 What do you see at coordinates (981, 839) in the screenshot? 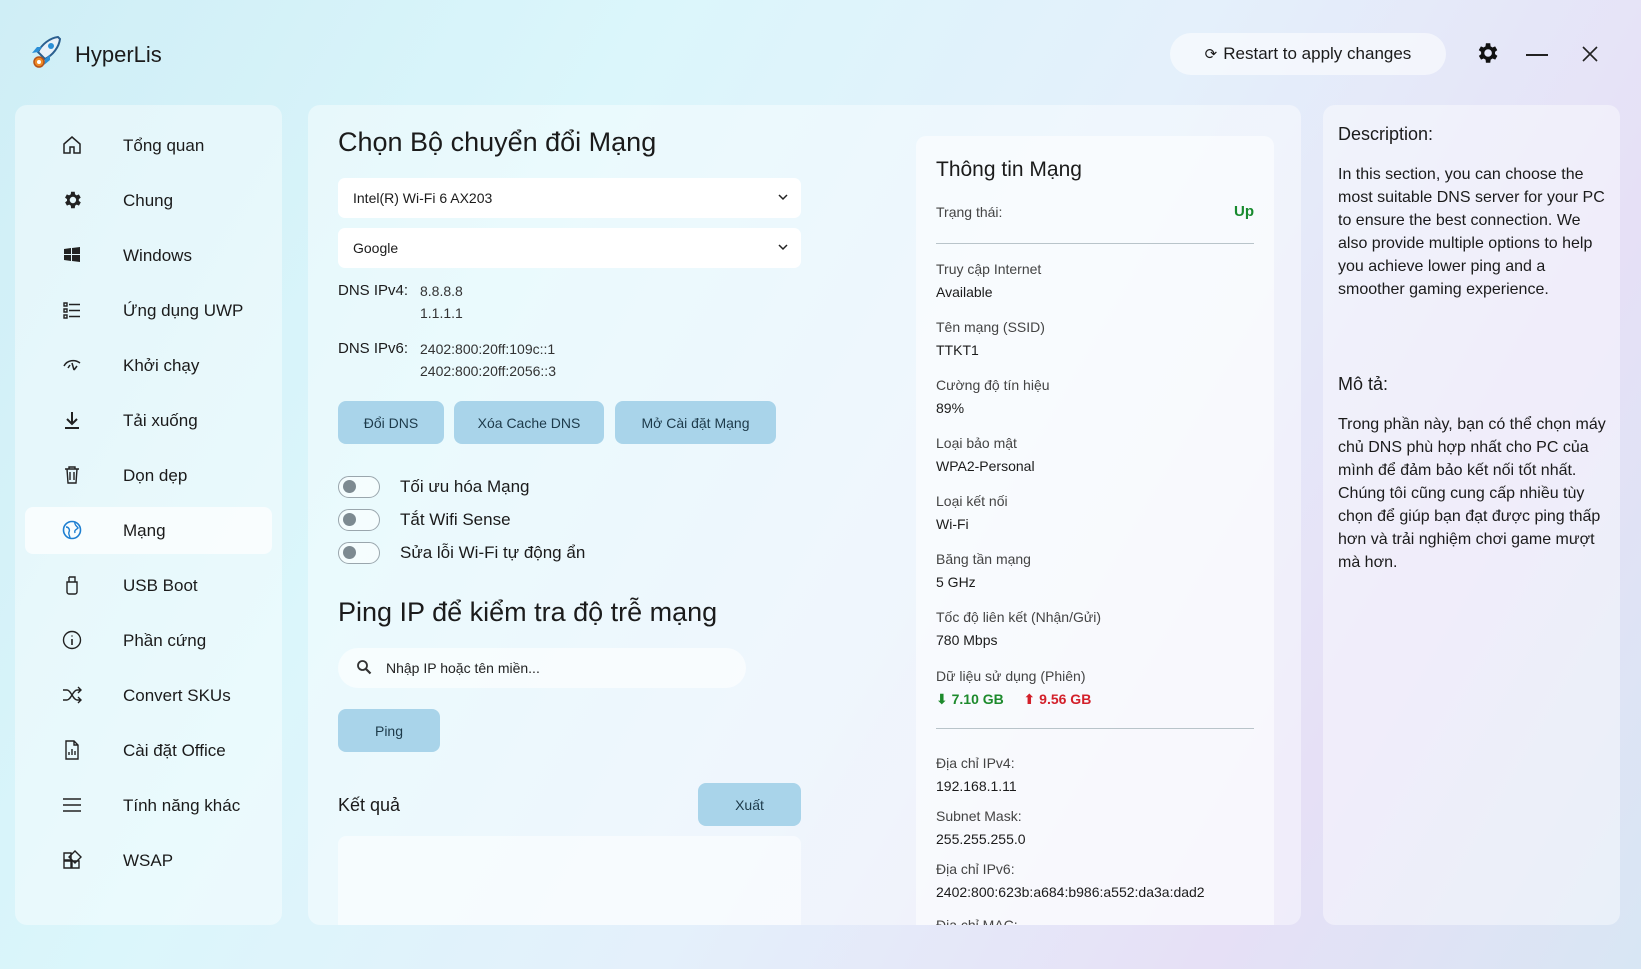
I see `subnet-mask-value: 255.255.255.0` at bounding box center [981, 839].